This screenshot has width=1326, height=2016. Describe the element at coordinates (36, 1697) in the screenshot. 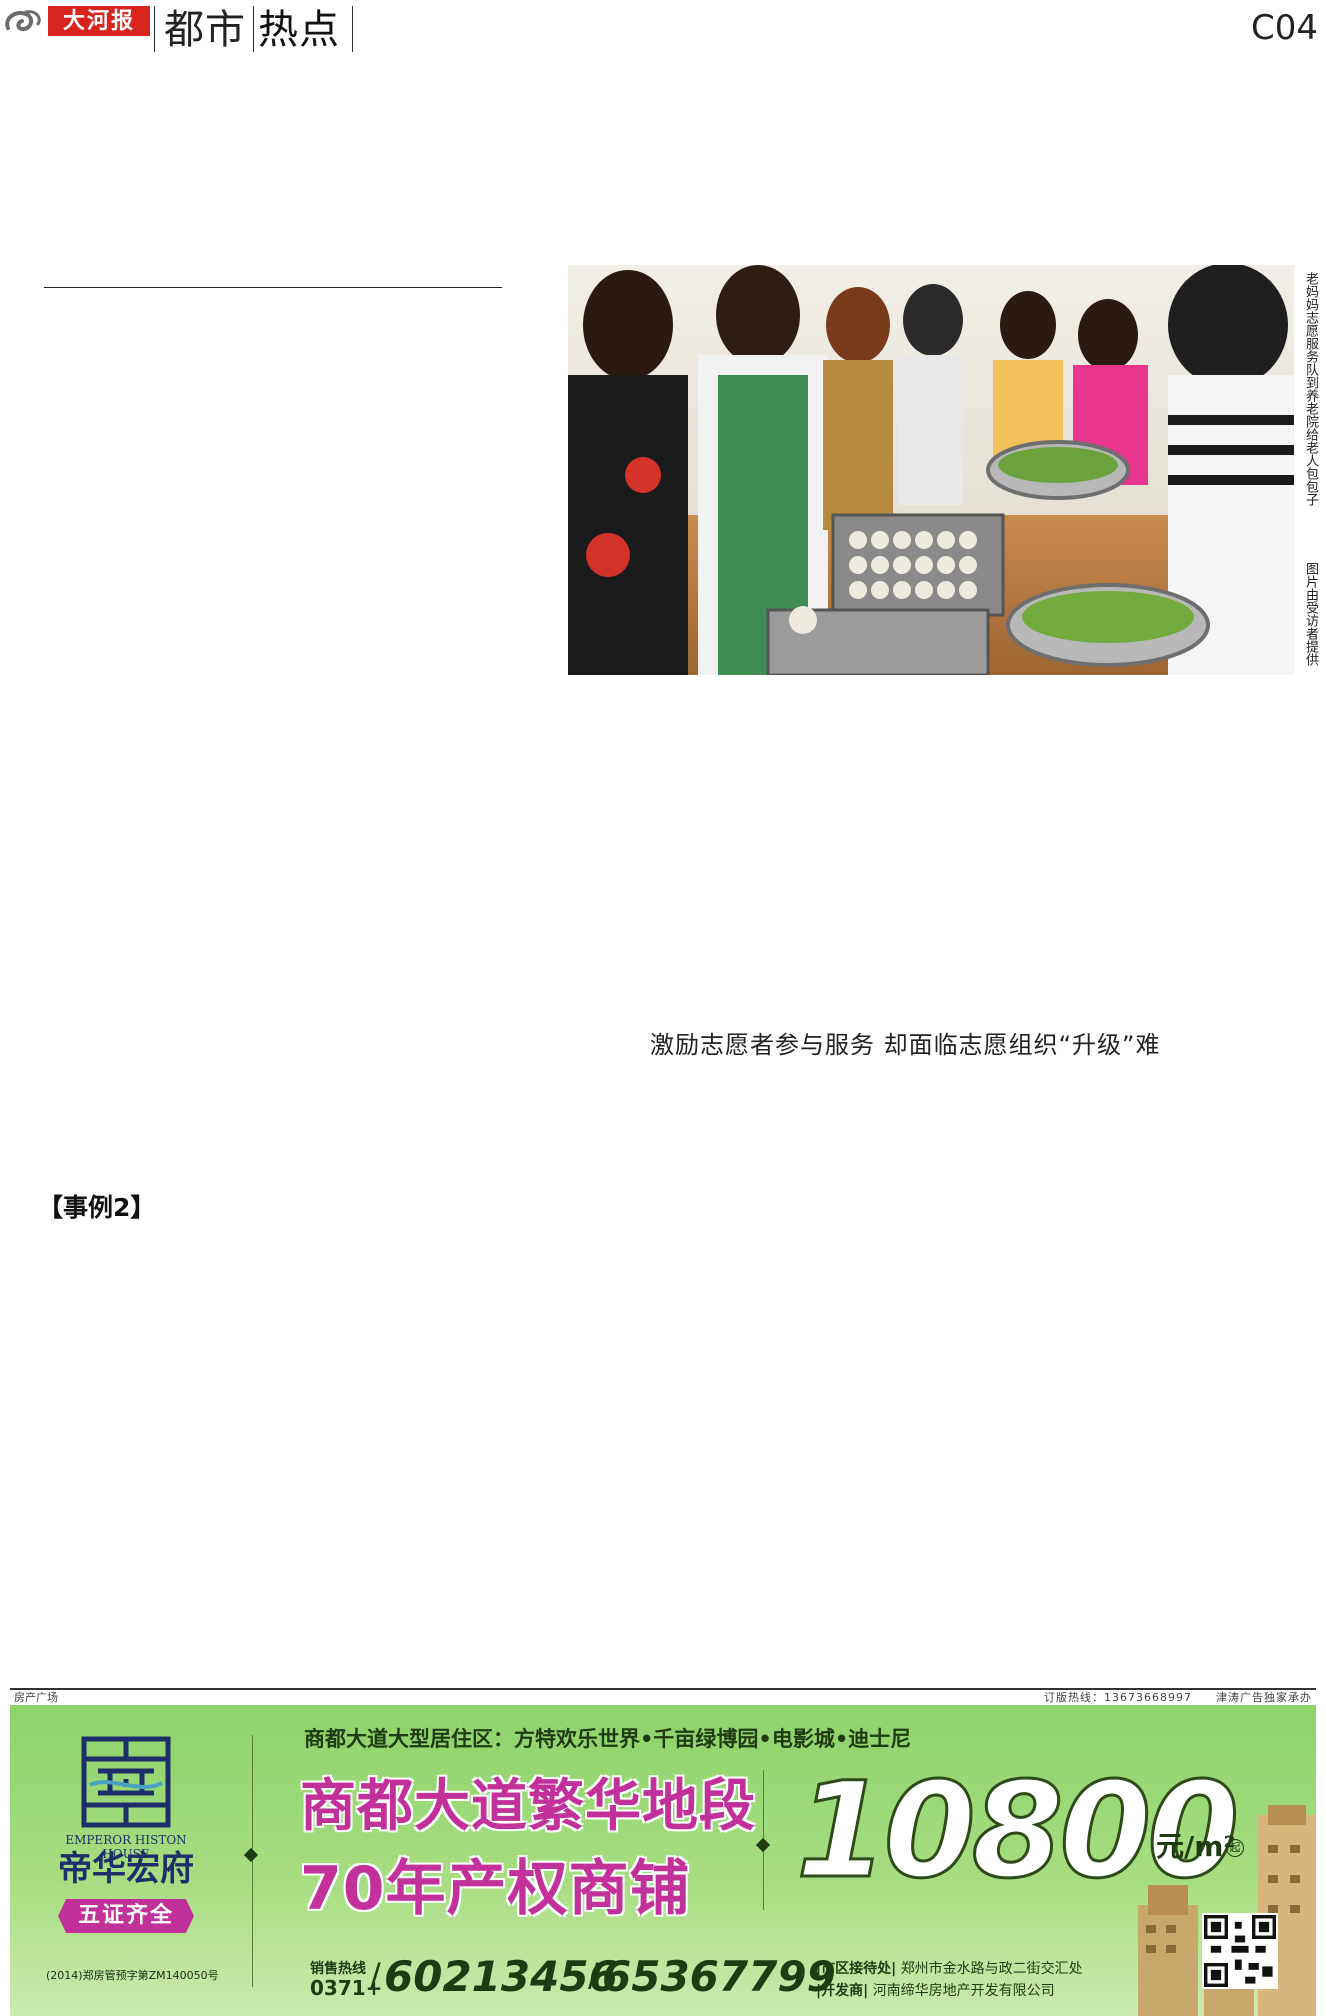

I see `ad-section-label: 房产广场` at that location.